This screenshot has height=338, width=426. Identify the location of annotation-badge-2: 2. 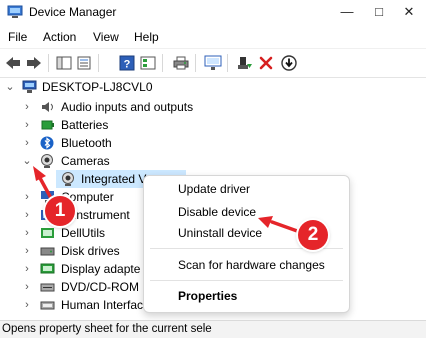
(313, 235).